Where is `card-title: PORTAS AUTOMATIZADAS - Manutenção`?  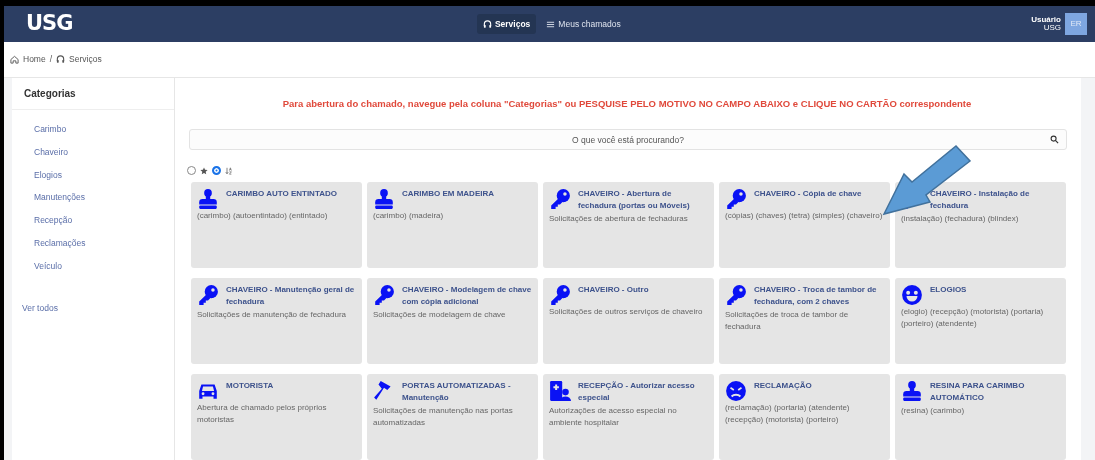 card-title: PORTAS AUTOMATIZADAS - Manutenção is located at coordinates (457, 392).